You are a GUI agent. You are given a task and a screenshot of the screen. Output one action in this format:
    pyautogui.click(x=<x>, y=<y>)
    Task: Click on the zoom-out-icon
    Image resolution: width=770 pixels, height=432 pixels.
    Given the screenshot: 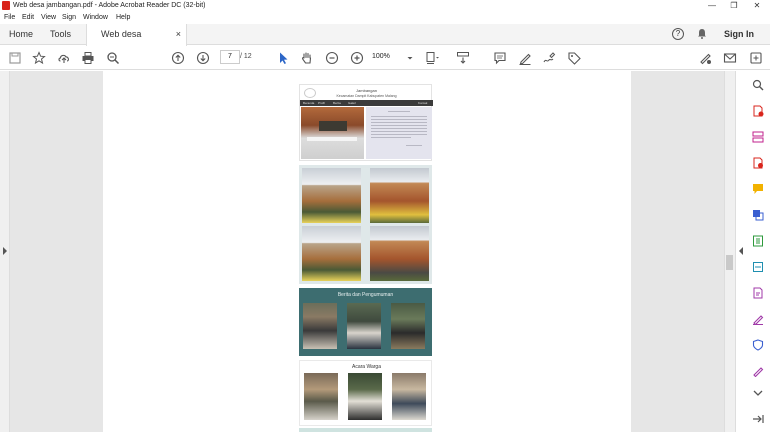 What is the action you would take?
    pyautogui.click(x=332, y=58)
    